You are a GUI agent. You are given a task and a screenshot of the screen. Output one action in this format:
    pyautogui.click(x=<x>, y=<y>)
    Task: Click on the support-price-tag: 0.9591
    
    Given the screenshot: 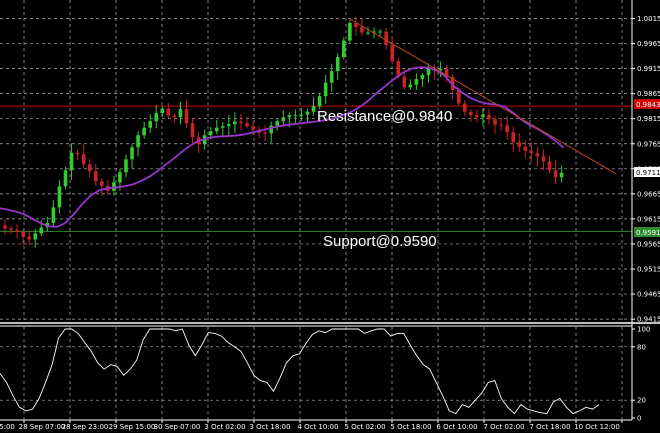 What is the action you would take?
    pyautogui.click(x=648, y=233)
    